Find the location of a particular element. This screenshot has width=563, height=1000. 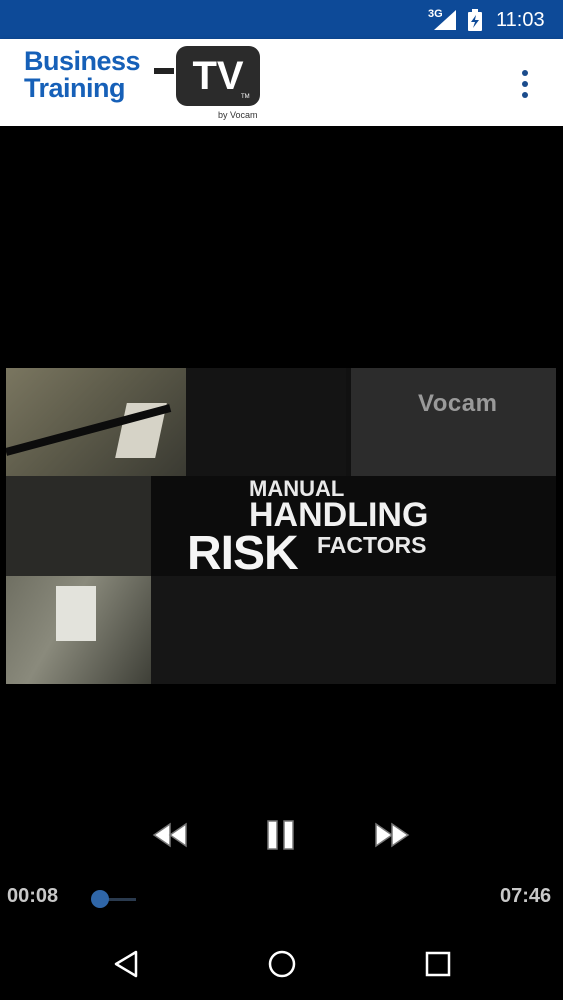

seek-thumb is located at coordinates (100, 899).